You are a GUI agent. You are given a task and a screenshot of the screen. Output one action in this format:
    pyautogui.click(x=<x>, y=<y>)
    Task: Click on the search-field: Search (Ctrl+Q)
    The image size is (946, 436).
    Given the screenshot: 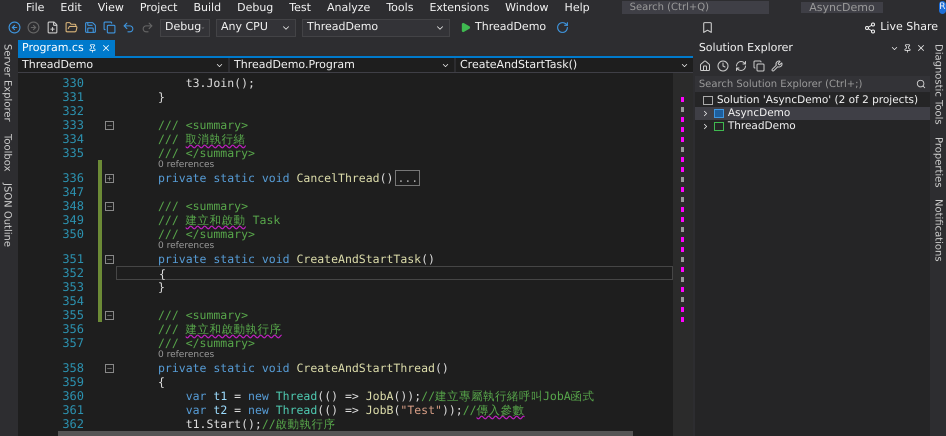 What is the action you would take?
    pyautogui.click(x=696, y=7)
    